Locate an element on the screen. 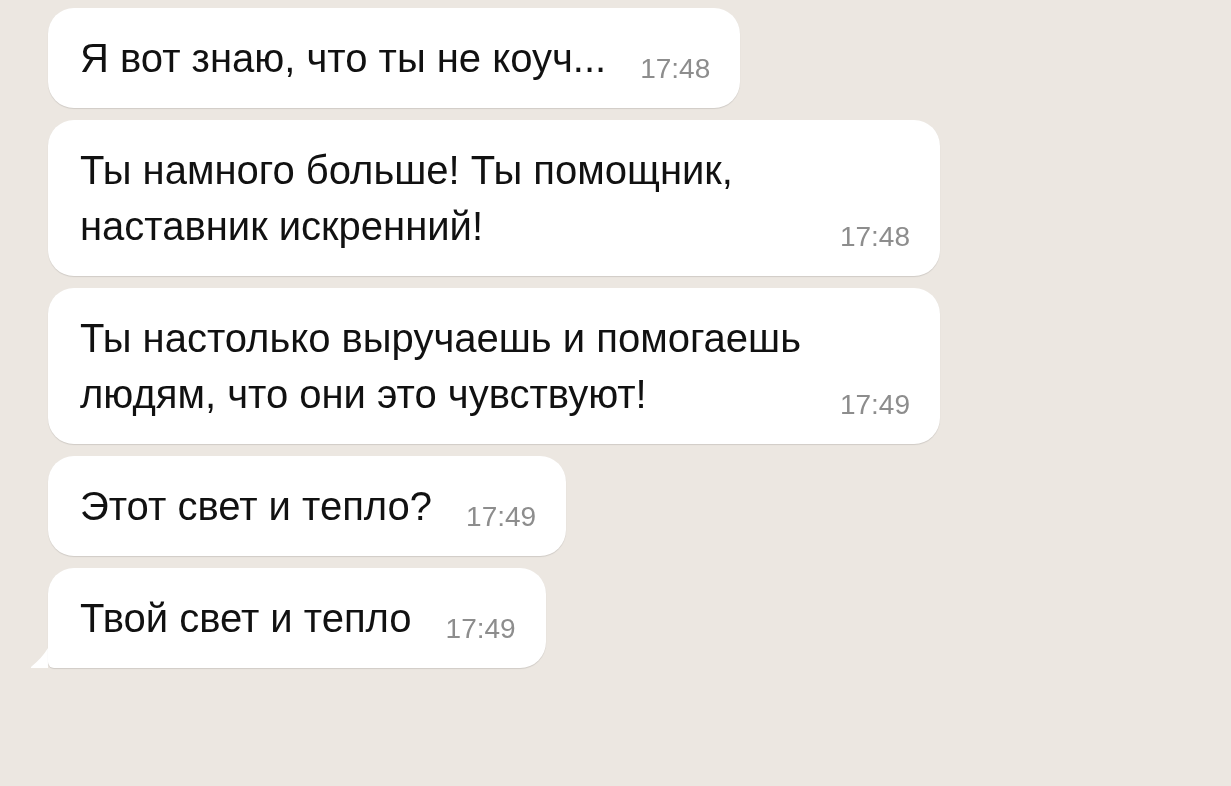 The image size is (1231, 786). message-text: Ты намного больше! Ты помощник, наставник искренний! is located at coordinates (406, 198).